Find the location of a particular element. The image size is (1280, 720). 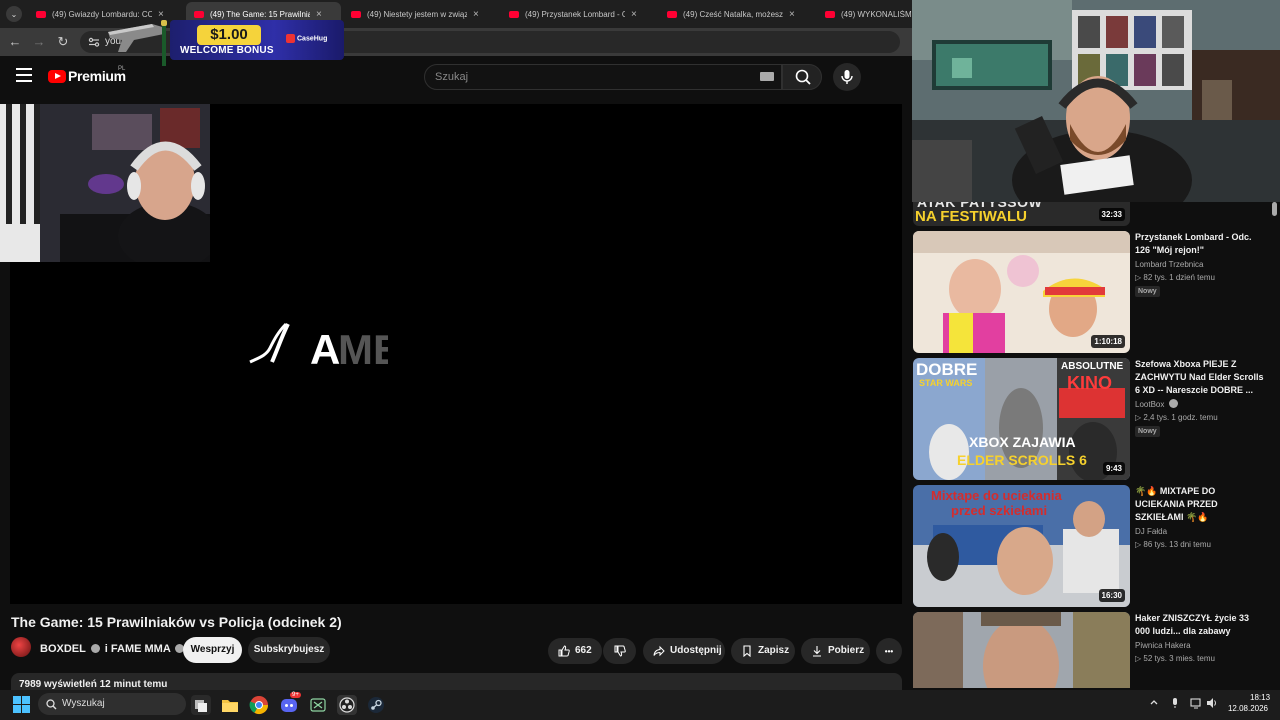

recommended-video-meta: ▷ 86 tys. 13 dni temu is located at coordinates (1173, 544).